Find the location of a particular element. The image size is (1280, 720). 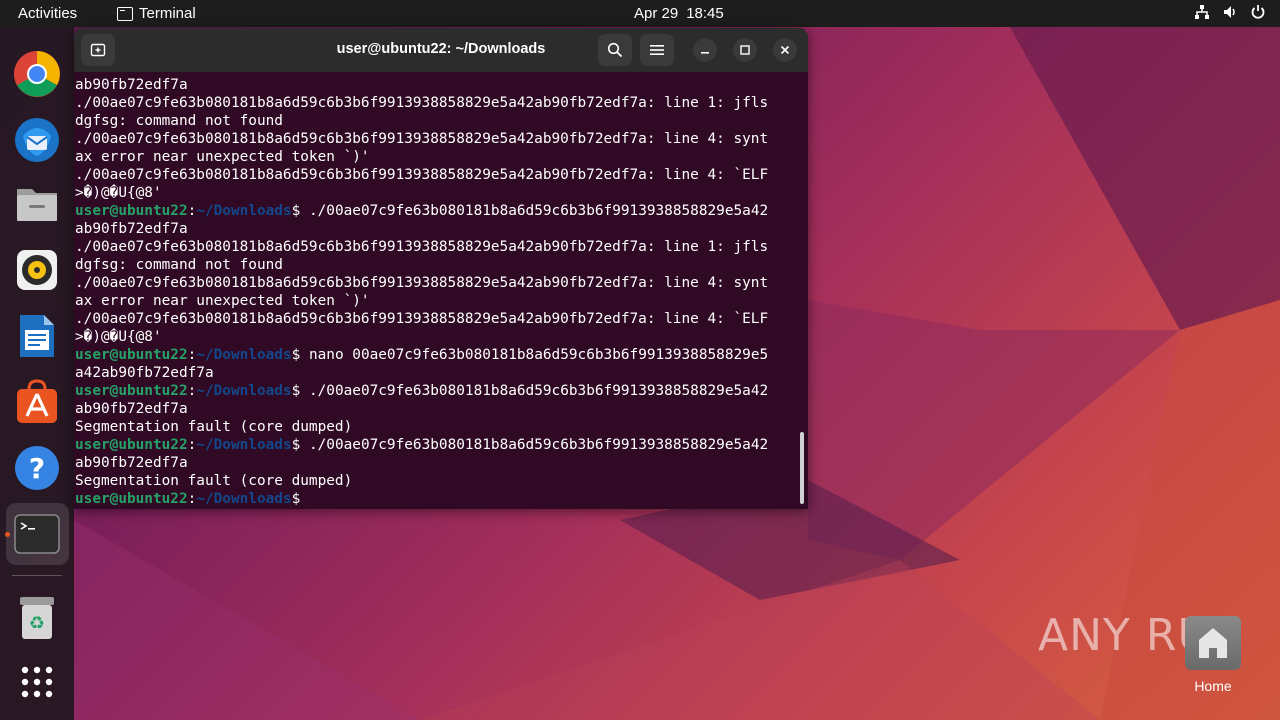

app-menu-label: Terminal is located at coordinates (167, 13).